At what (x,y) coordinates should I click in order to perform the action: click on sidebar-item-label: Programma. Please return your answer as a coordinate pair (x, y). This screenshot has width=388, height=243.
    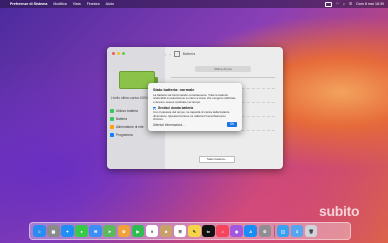
    Looking at the image, I should click on (124, 135).